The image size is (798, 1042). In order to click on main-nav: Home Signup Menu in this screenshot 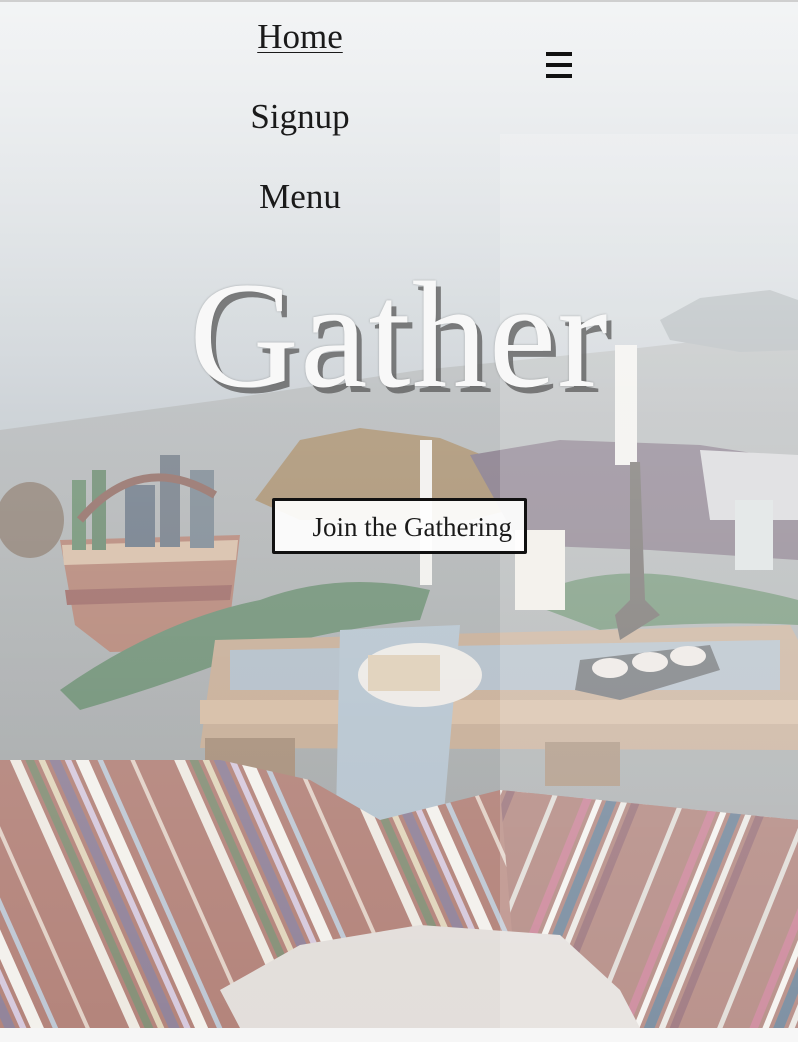, I will do `click(300, 132)`.